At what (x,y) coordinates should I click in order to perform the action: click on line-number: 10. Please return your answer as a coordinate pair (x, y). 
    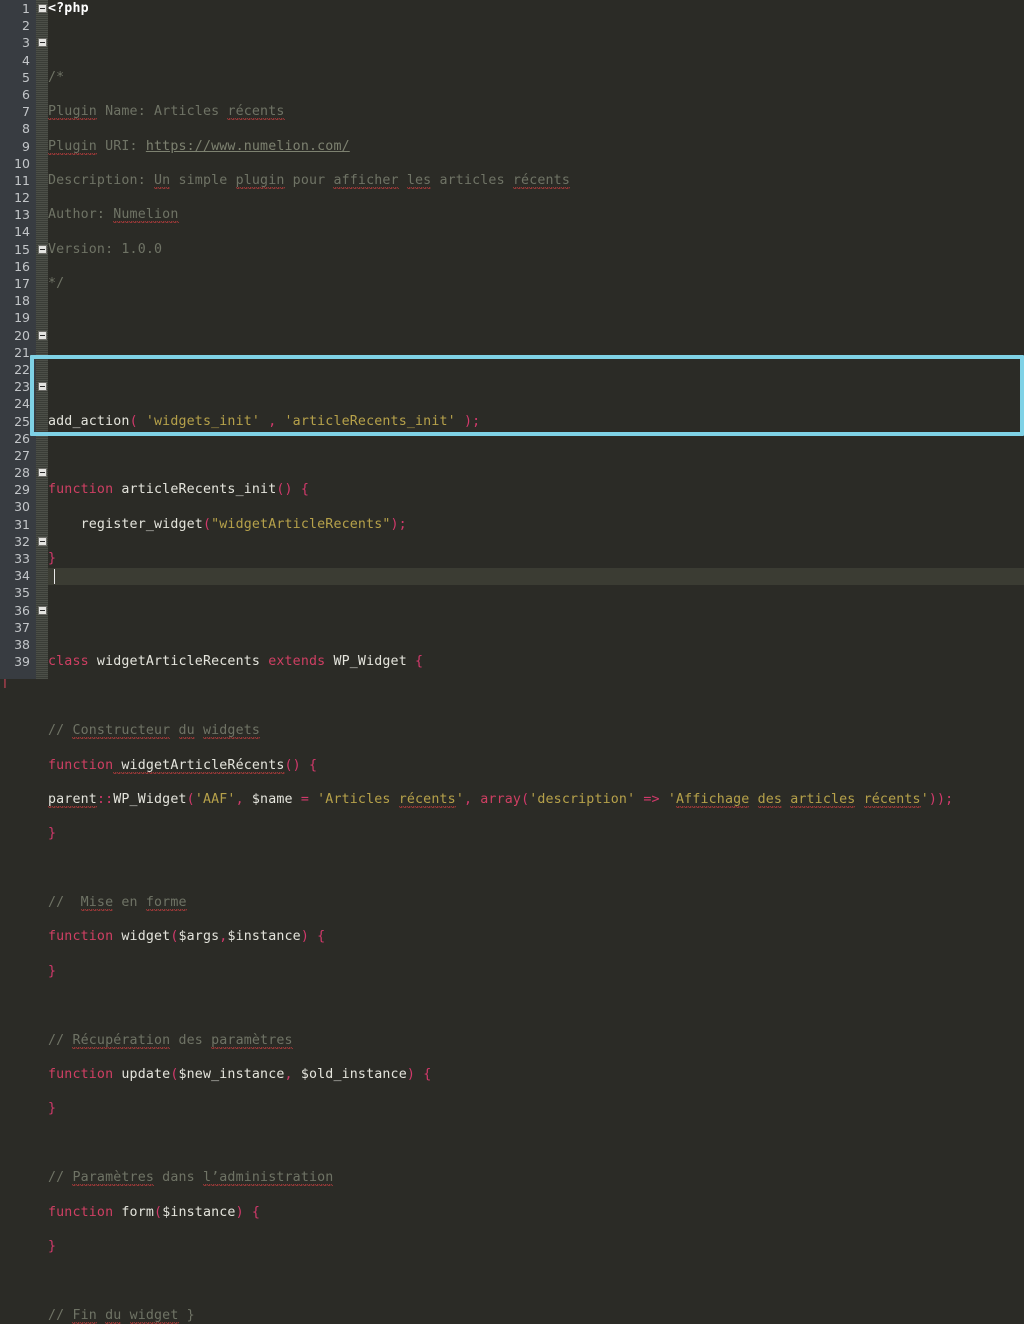
    Looking at the image, I should click on (22, 163).